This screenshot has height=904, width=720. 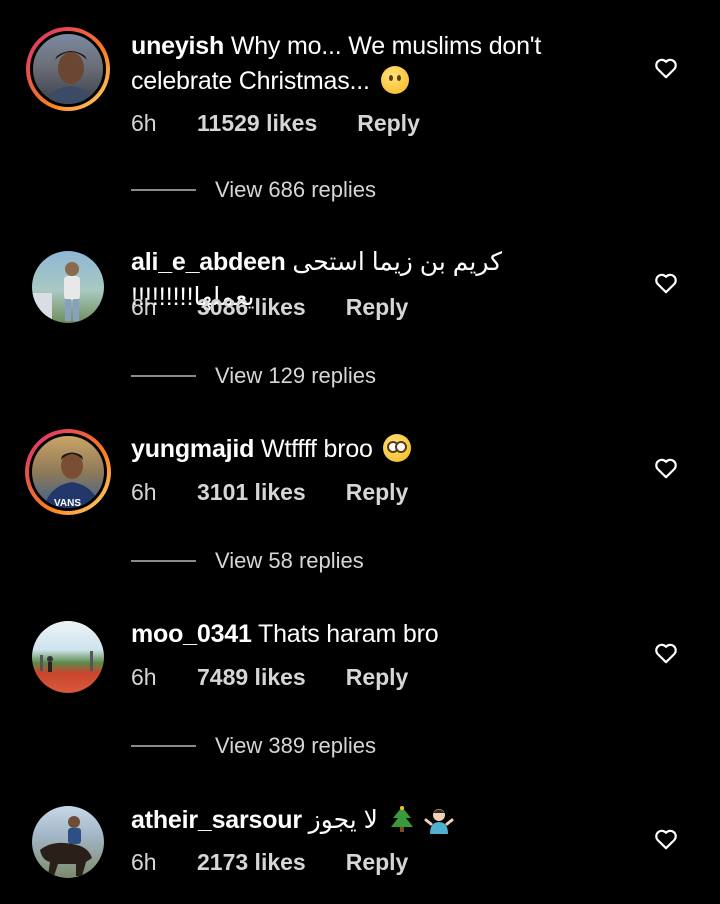 I want to click on comment-likes: 3101 likes, so click(x=251, y=492).